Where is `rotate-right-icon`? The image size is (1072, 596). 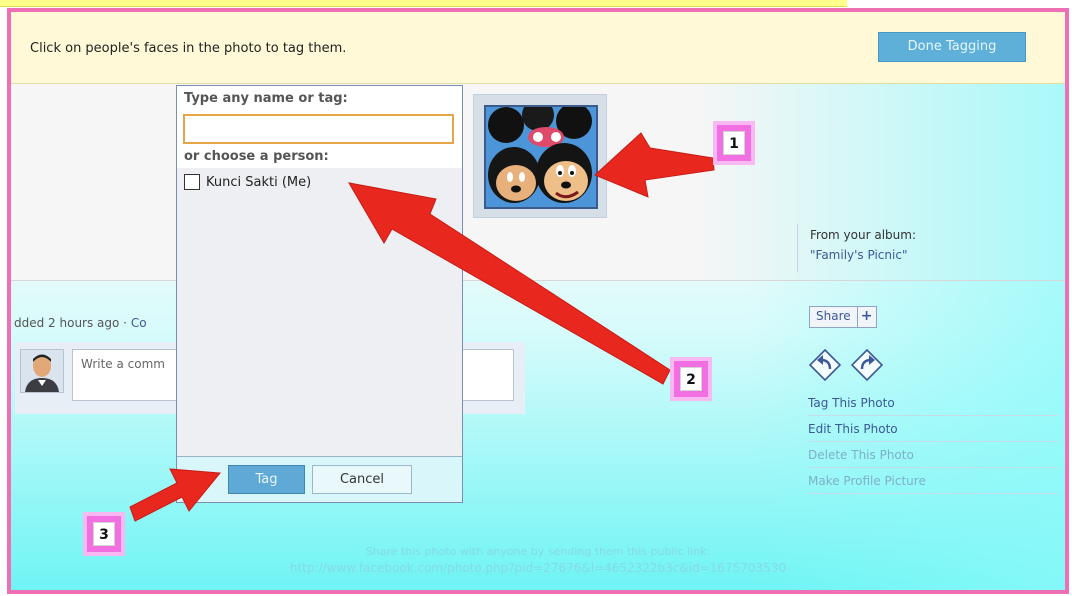
rotate-right-icon is located at coordinates (867, 365).